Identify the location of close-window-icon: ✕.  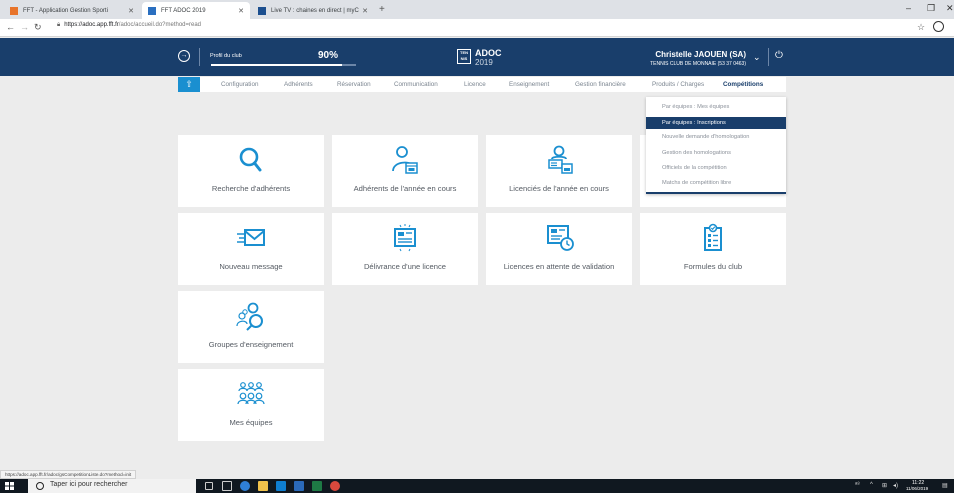
(950, 8).